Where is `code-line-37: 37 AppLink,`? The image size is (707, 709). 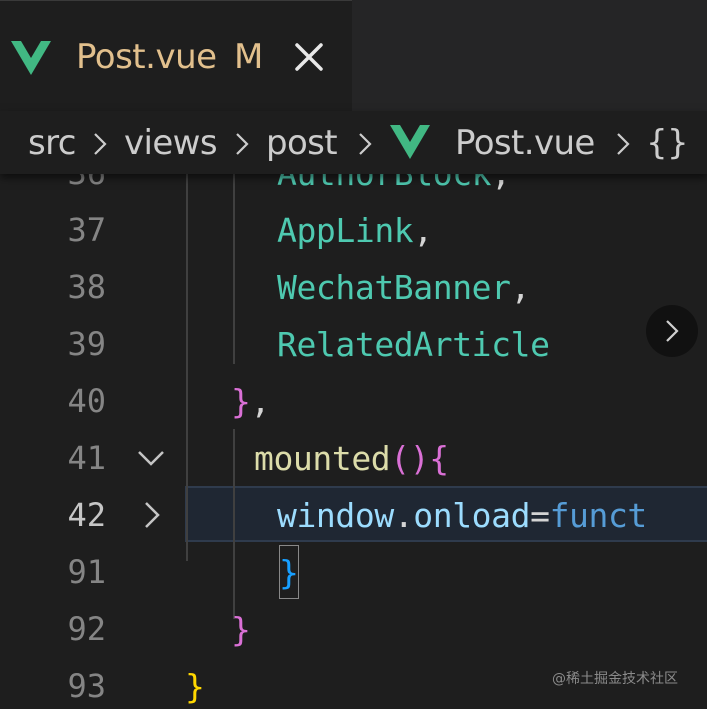
code-line-37: 37 AppLink, is located at coordinates (353, 230).